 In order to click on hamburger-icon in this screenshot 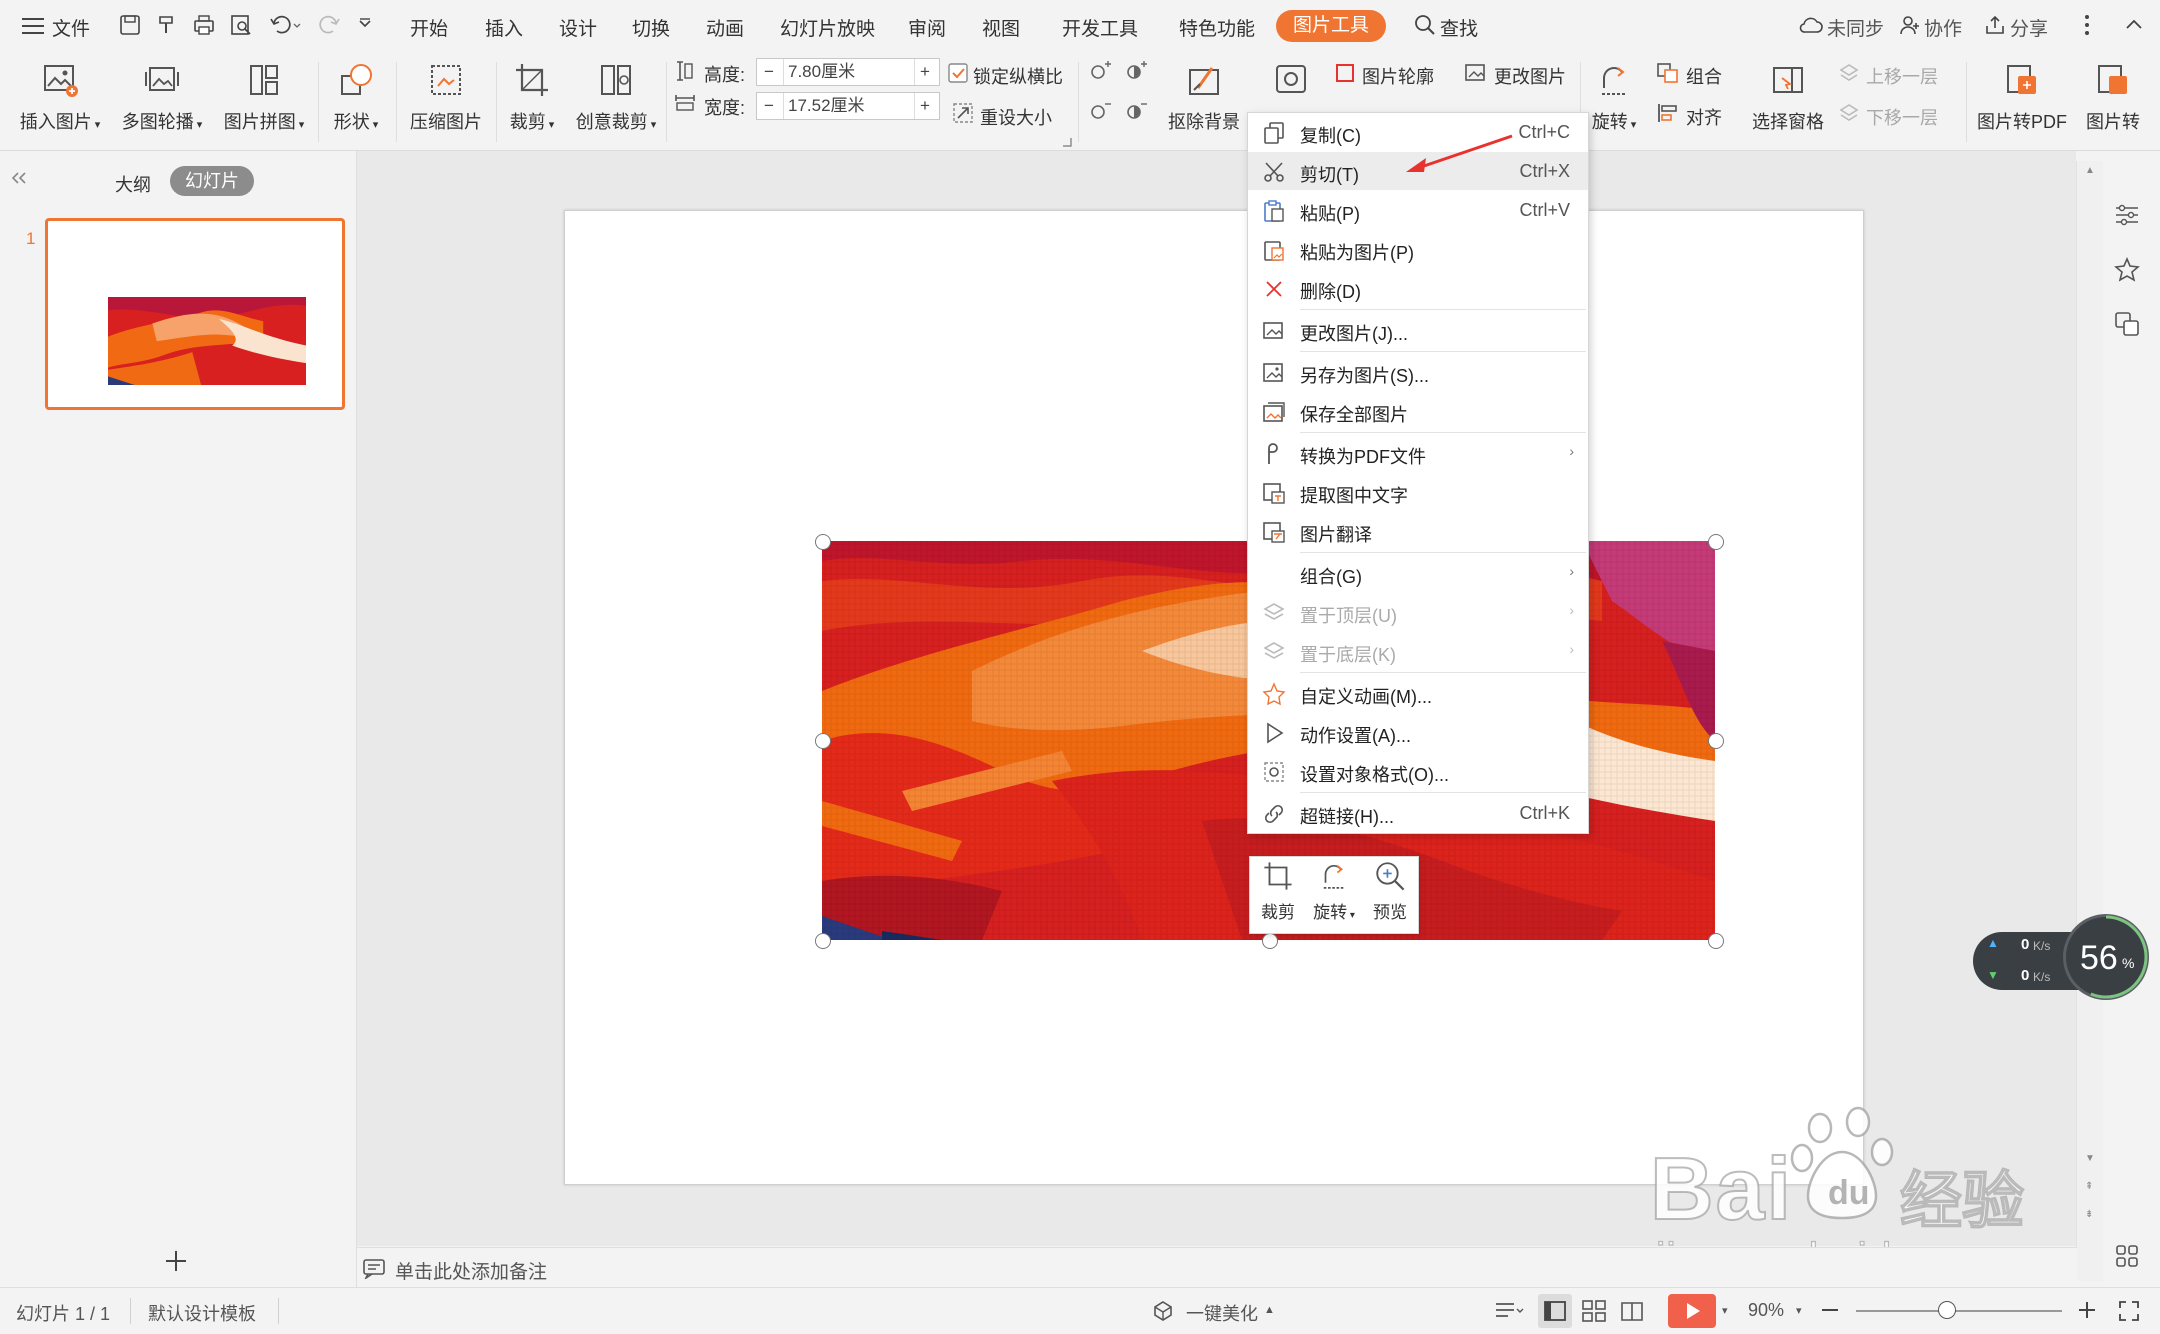, I will do `click(33, 26)`.